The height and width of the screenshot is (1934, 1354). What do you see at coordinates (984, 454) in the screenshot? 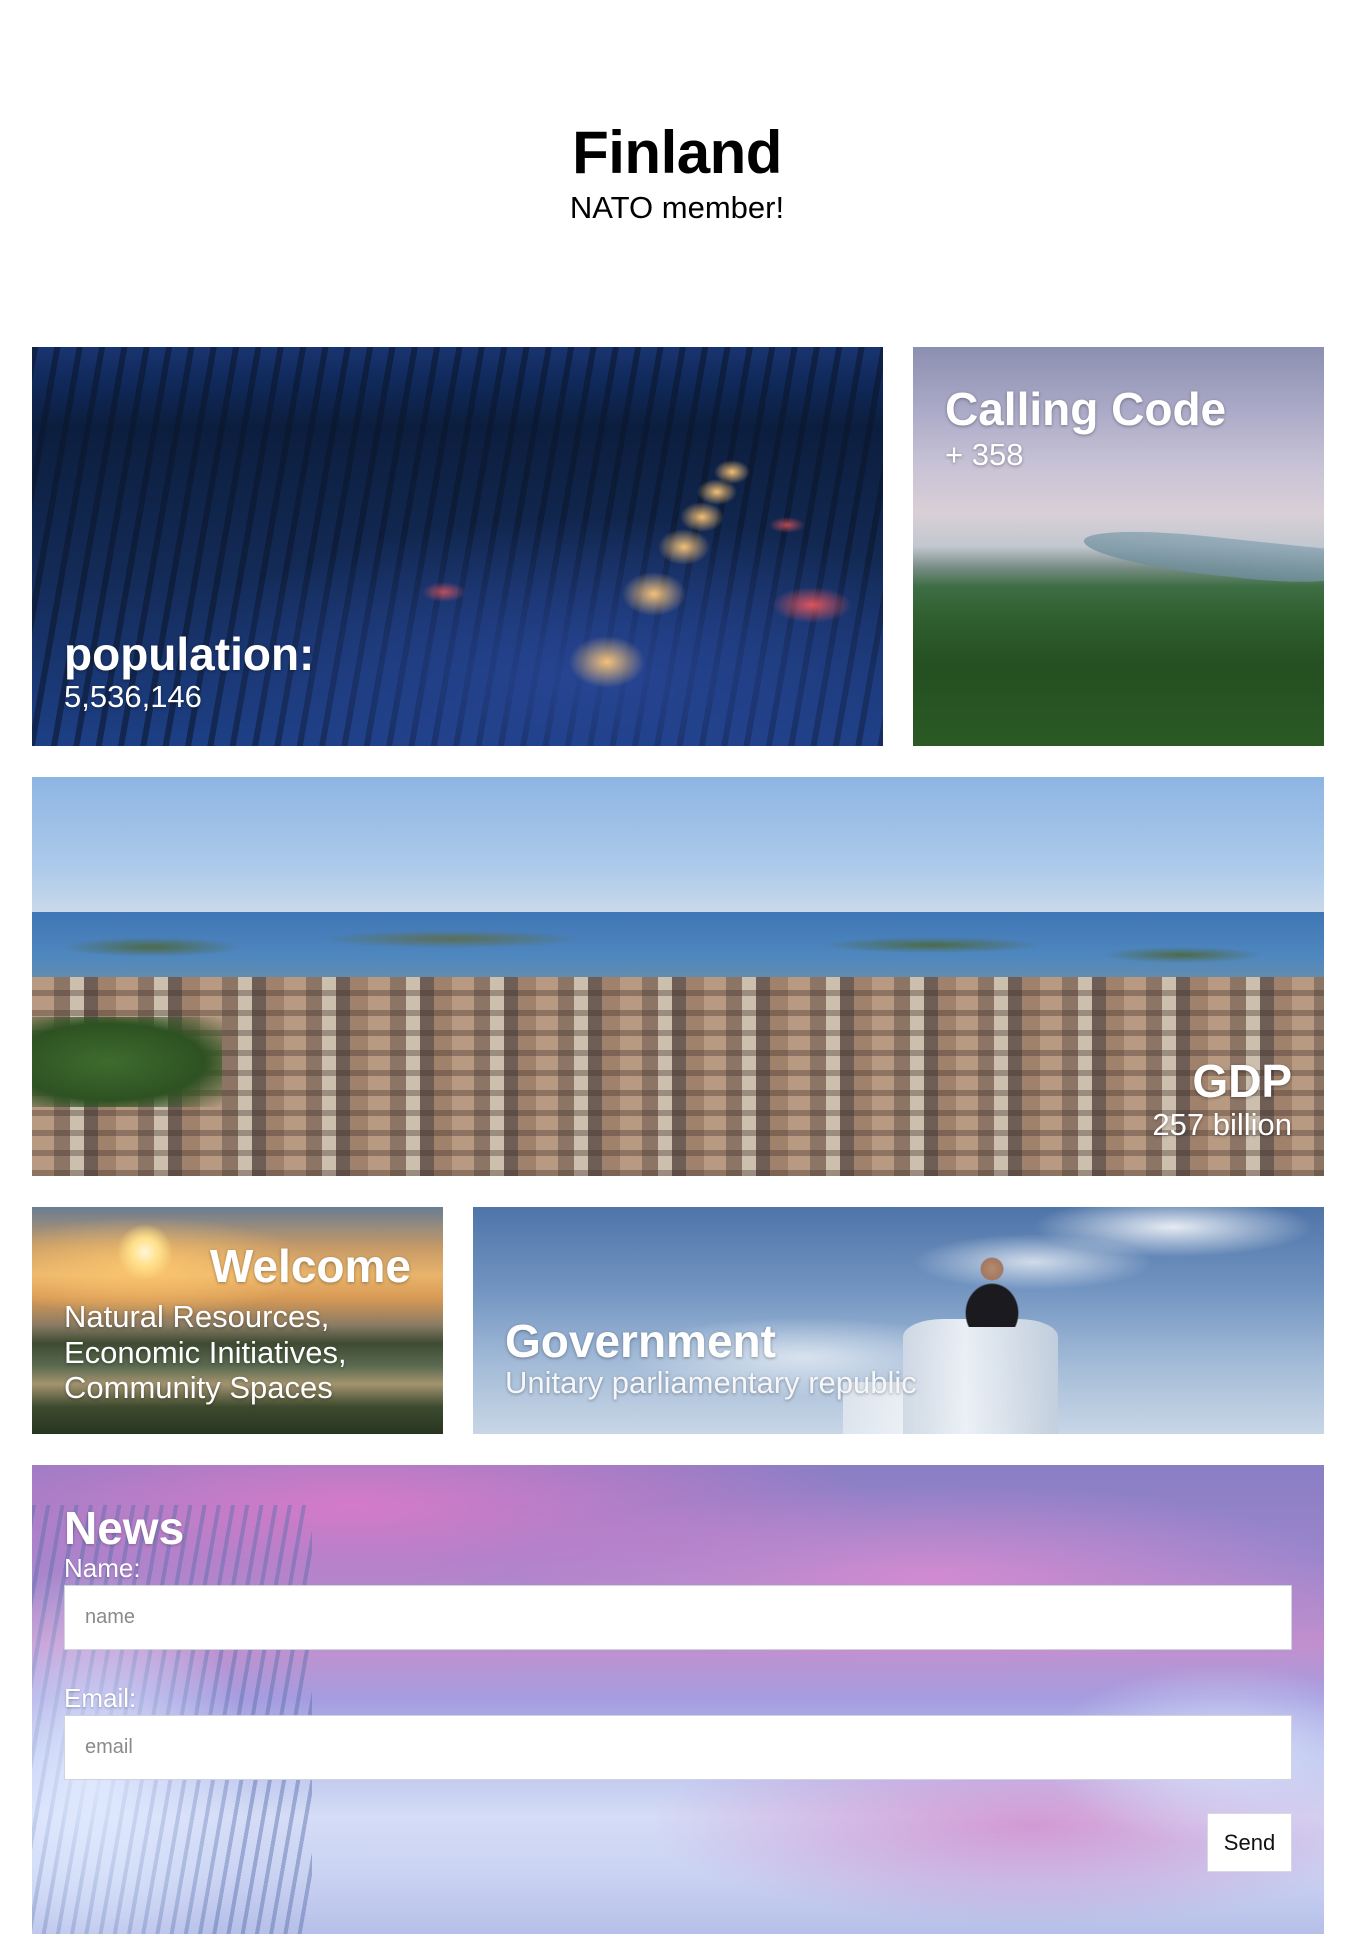
I see `calling-code-value: + 358` at bounding box center [984, 454].